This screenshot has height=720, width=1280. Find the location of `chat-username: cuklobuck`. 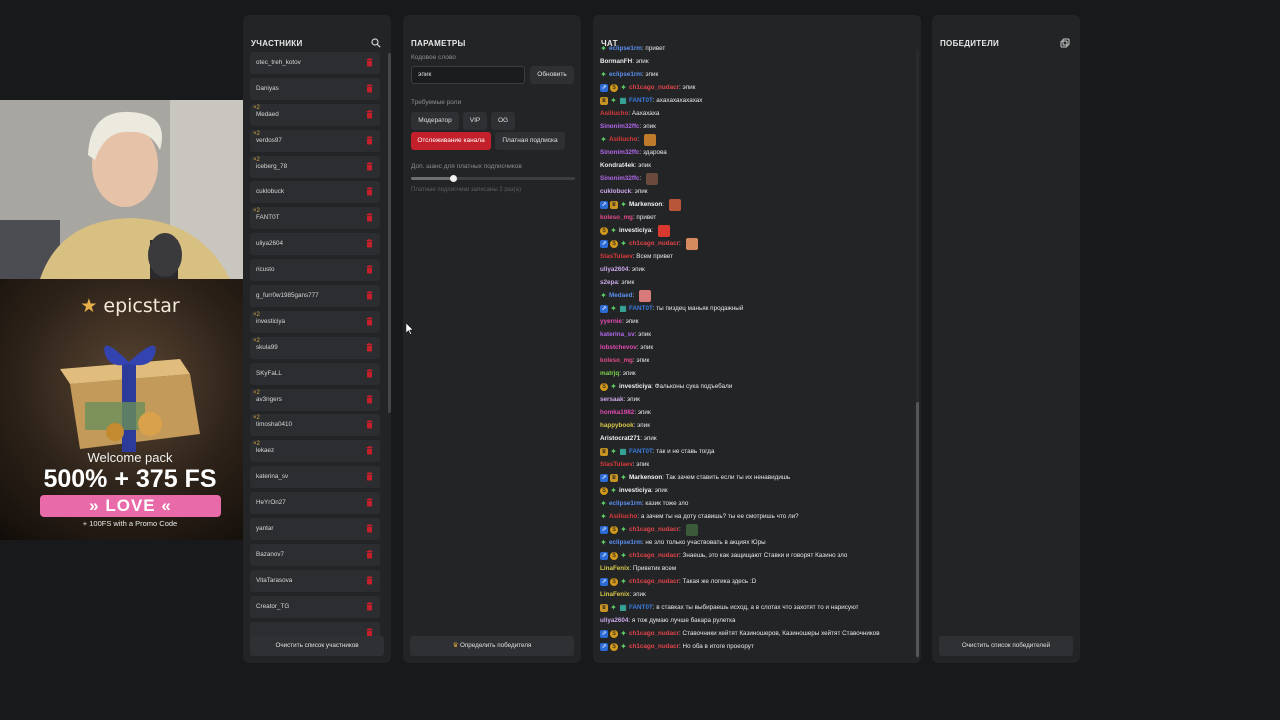

chat-username: cuklobuck is located at coordinates (615, 191).